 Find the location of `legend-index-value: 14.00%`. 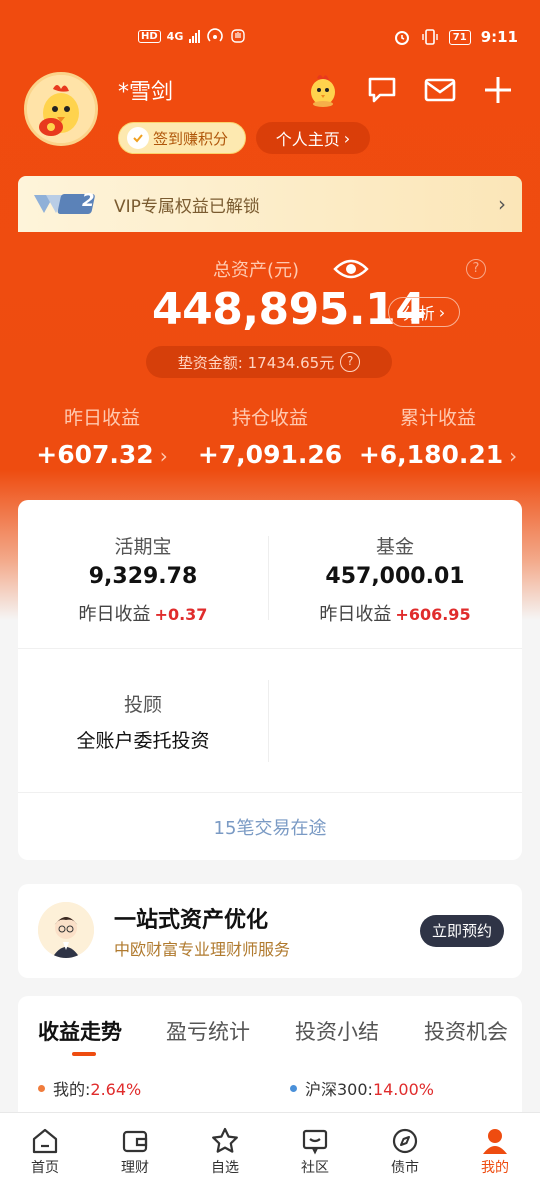

legend-index-value: 14.00% is located at coordinates (403, 1089).